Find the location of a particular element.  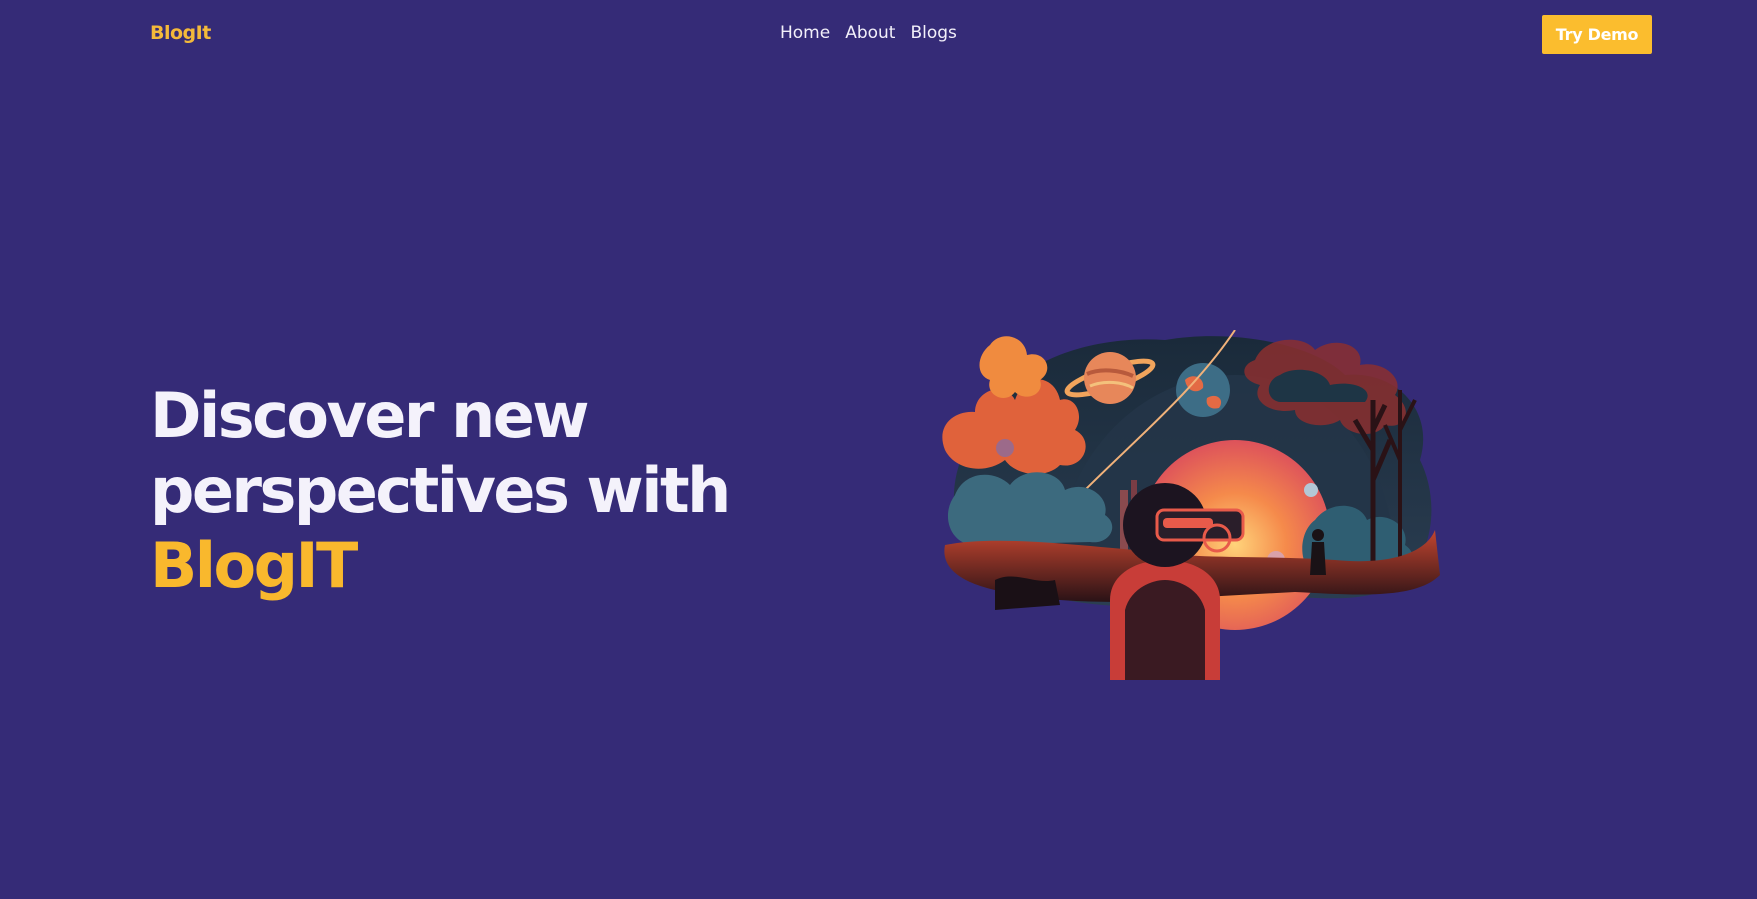

nav-link-about: About is located at coordinates (870, 33).